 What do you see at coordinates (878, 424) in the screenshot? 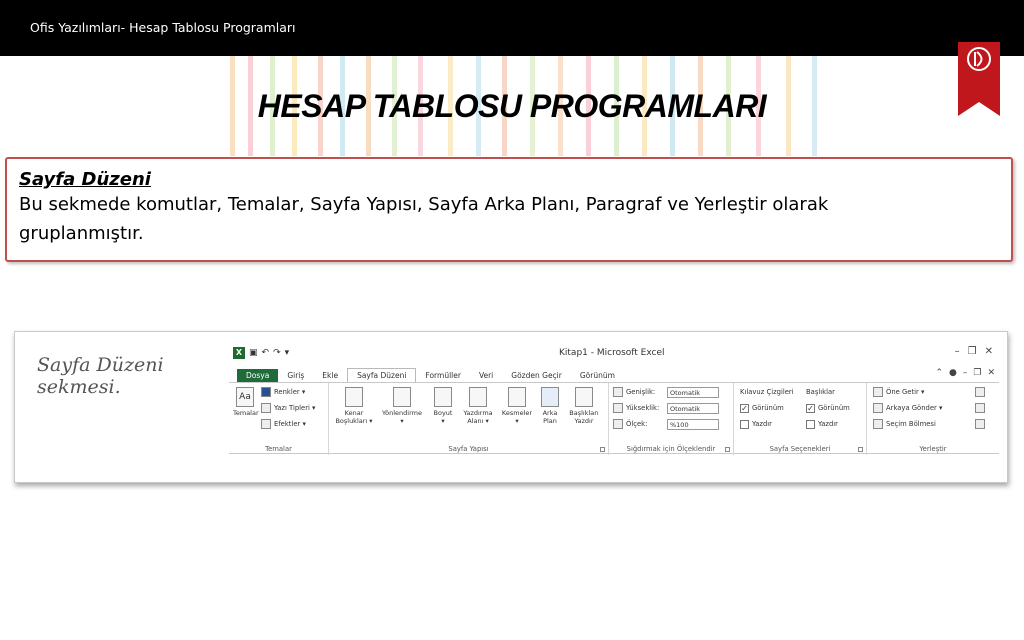
I see `selection-pane-icon` at bounding box center [878, 424].